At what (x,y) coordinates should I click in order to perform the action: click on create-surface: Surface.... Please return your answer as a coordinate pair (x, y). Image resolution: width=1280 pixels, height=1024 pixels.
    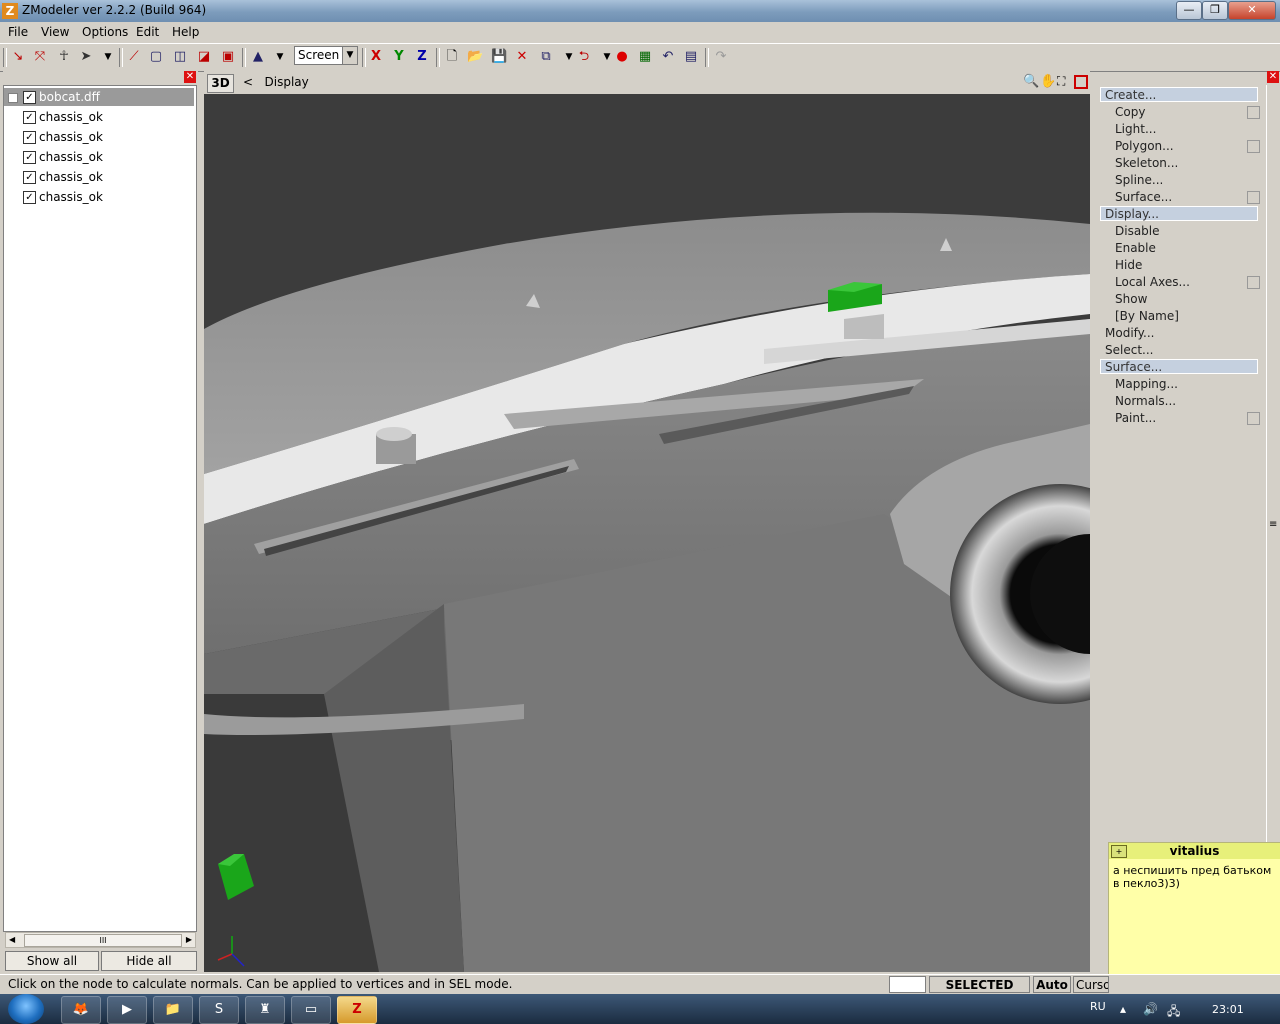
    Looking at the image, I should click on (1143, 197).